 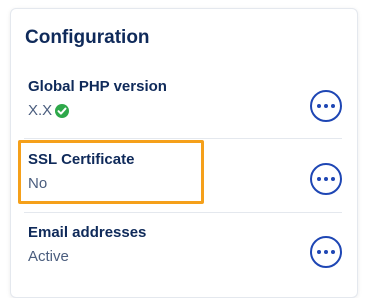 I want to click on email-addresses-value: Active, so click(x=48, y=256).